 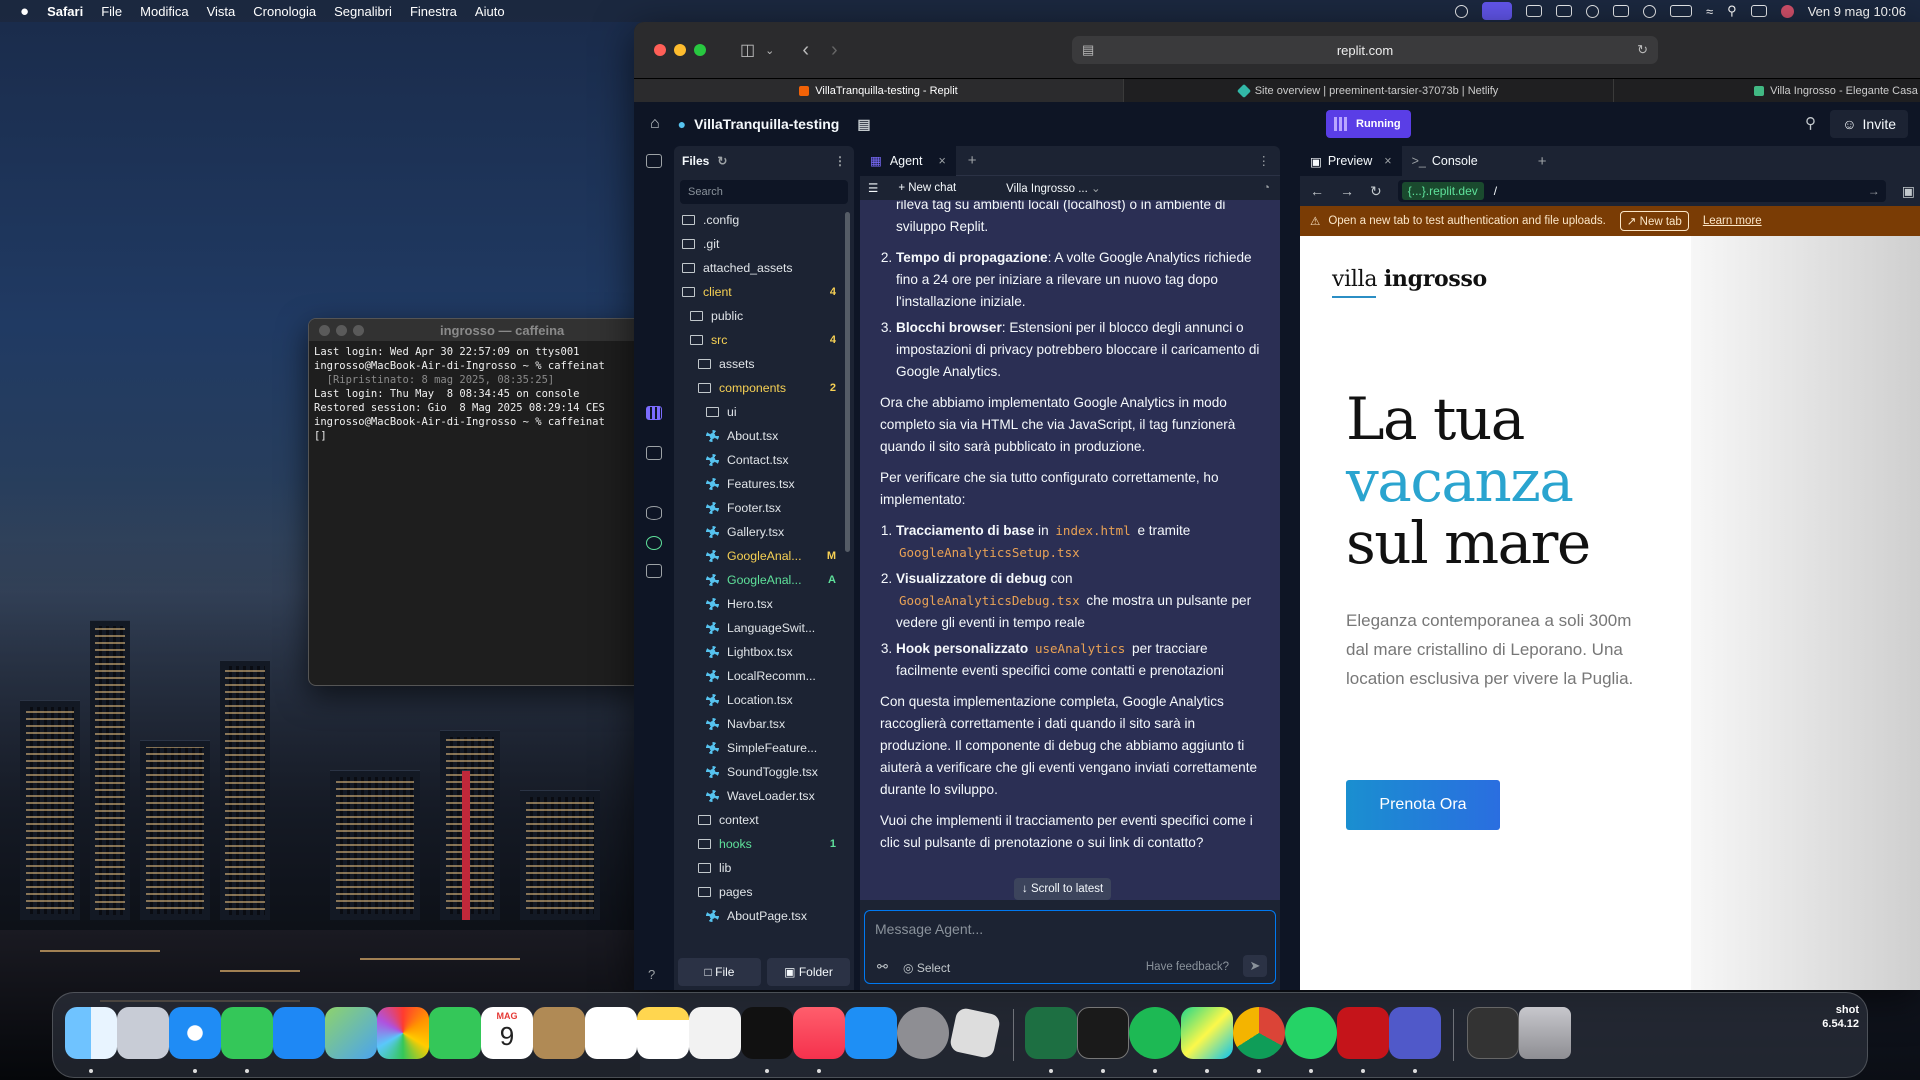 What do you see at coordinates (654, 413) in the screenshot?
I see `agent-icon` at bounding box center [654, 413].